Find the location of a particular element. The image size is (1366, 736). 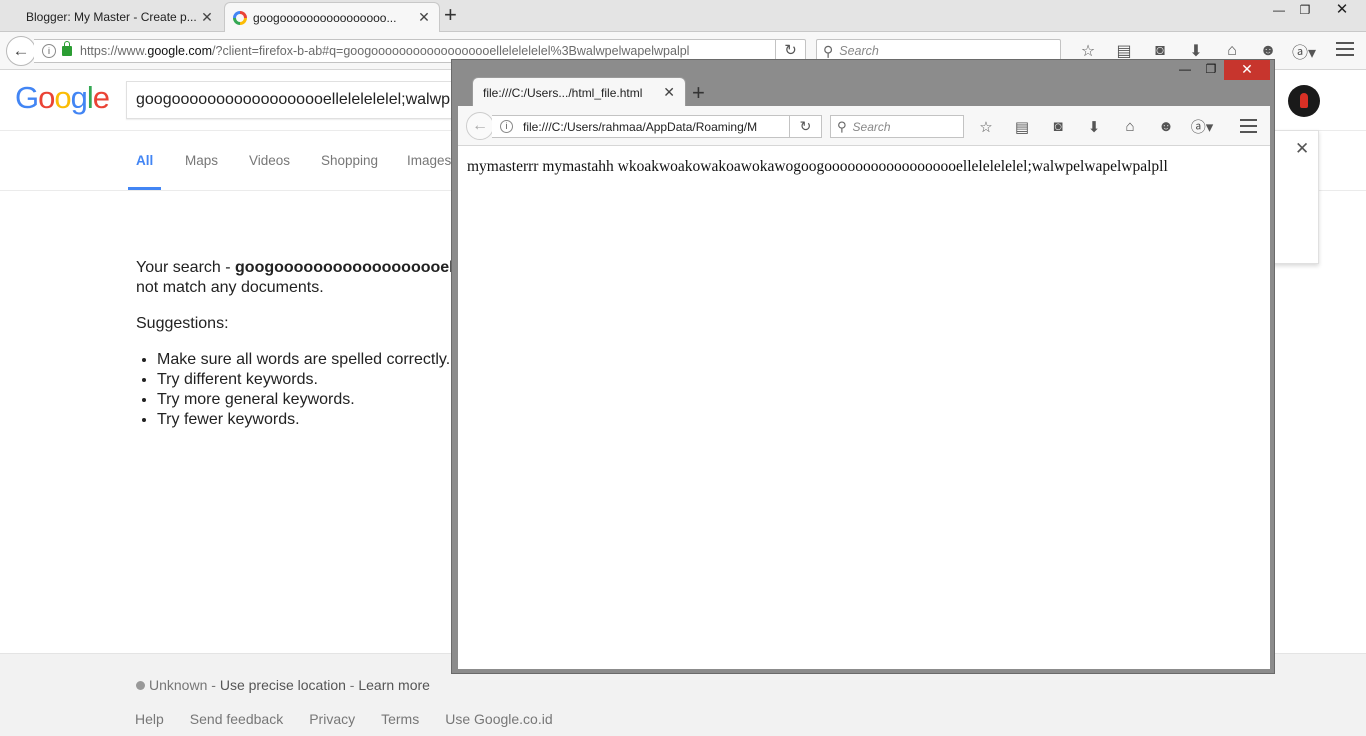

tab-html-file: file:///C:/Users.../html_file.html ✕ is located at coordinates (579, 92).